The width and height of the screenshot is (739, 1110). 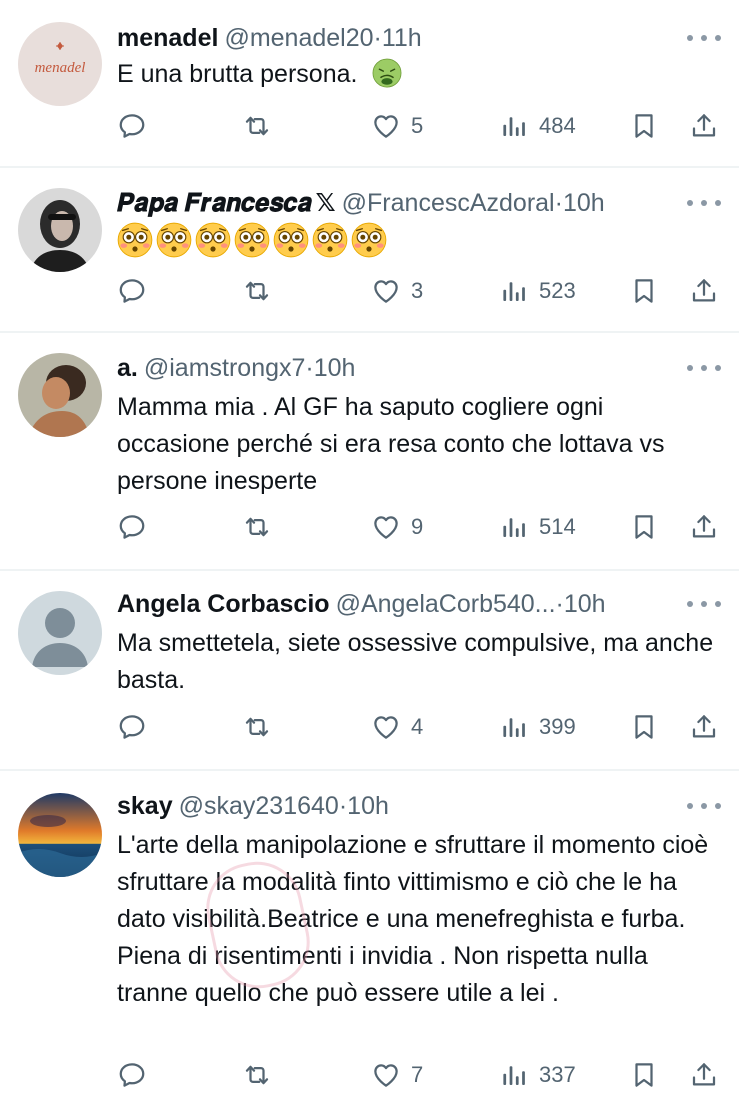 I want to click on like-count: 4, so click(x=417, y=726).